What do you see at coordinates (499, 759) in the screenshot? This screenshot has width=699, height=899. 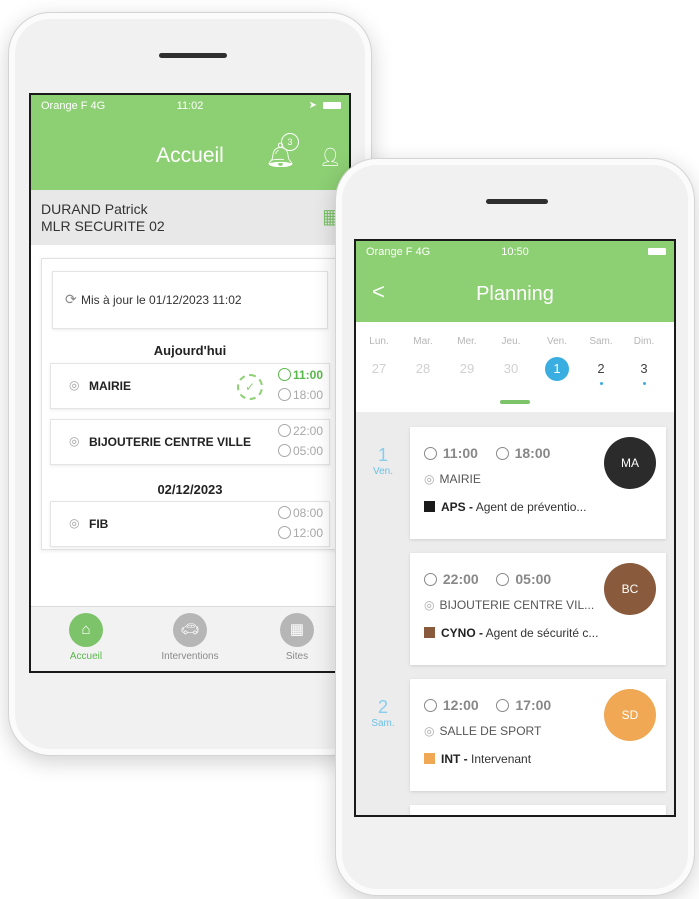 I see `role-name: Intervenant` at bounding box center [499, 759].